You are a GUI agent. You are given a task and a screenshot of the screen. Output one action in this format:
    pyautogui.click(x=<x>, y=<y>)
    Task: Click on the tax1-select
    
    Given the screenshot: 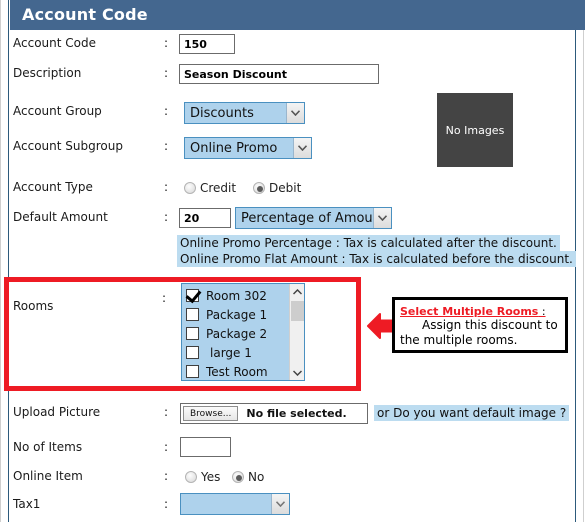 What is the action you would take?
    pyautogui.click(x=235, y=504)
    